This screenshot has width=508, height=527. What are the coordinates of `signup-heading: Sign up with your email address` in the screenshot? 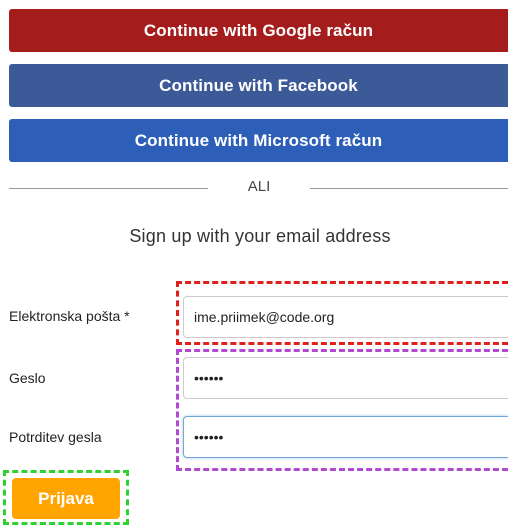 It's located at (260, 236).